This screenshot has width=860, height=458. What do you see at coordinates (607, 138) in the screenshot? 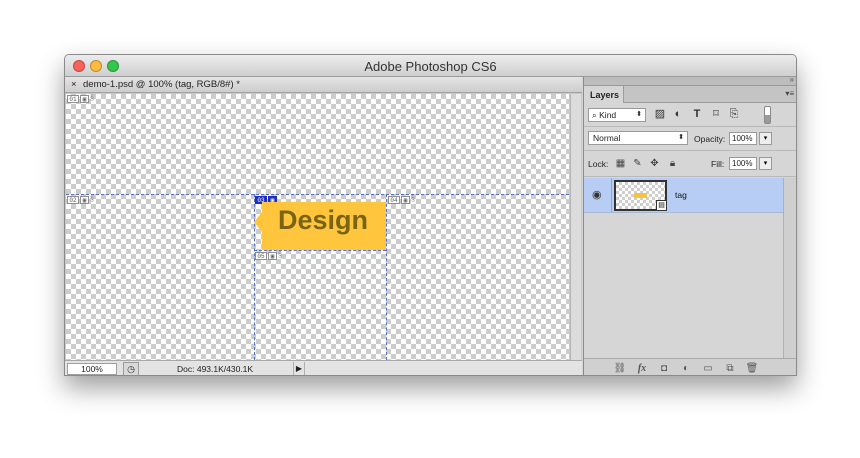
I see `blend-mode-value: Normal` at bounding box center [607, 138].